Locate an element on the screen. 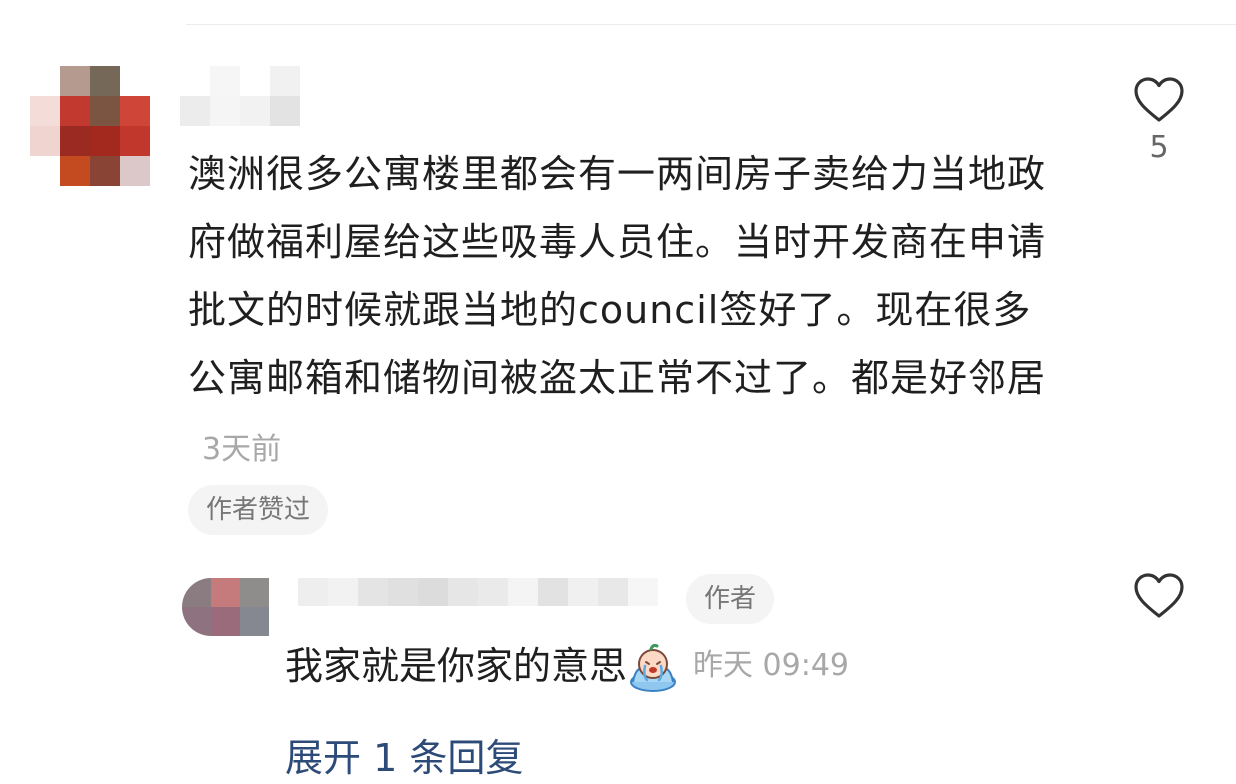 Image resolution: width=1236 pixels, height=784 pixels. comment-time: 3天前 is located at coordinates (242, 449).